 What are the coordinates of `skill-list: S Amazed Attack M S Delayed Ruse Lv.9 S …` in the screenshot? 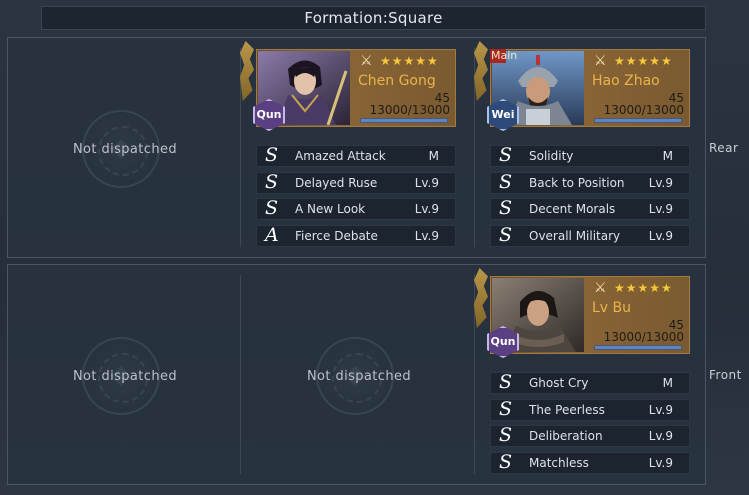 It's located at (356, 197).